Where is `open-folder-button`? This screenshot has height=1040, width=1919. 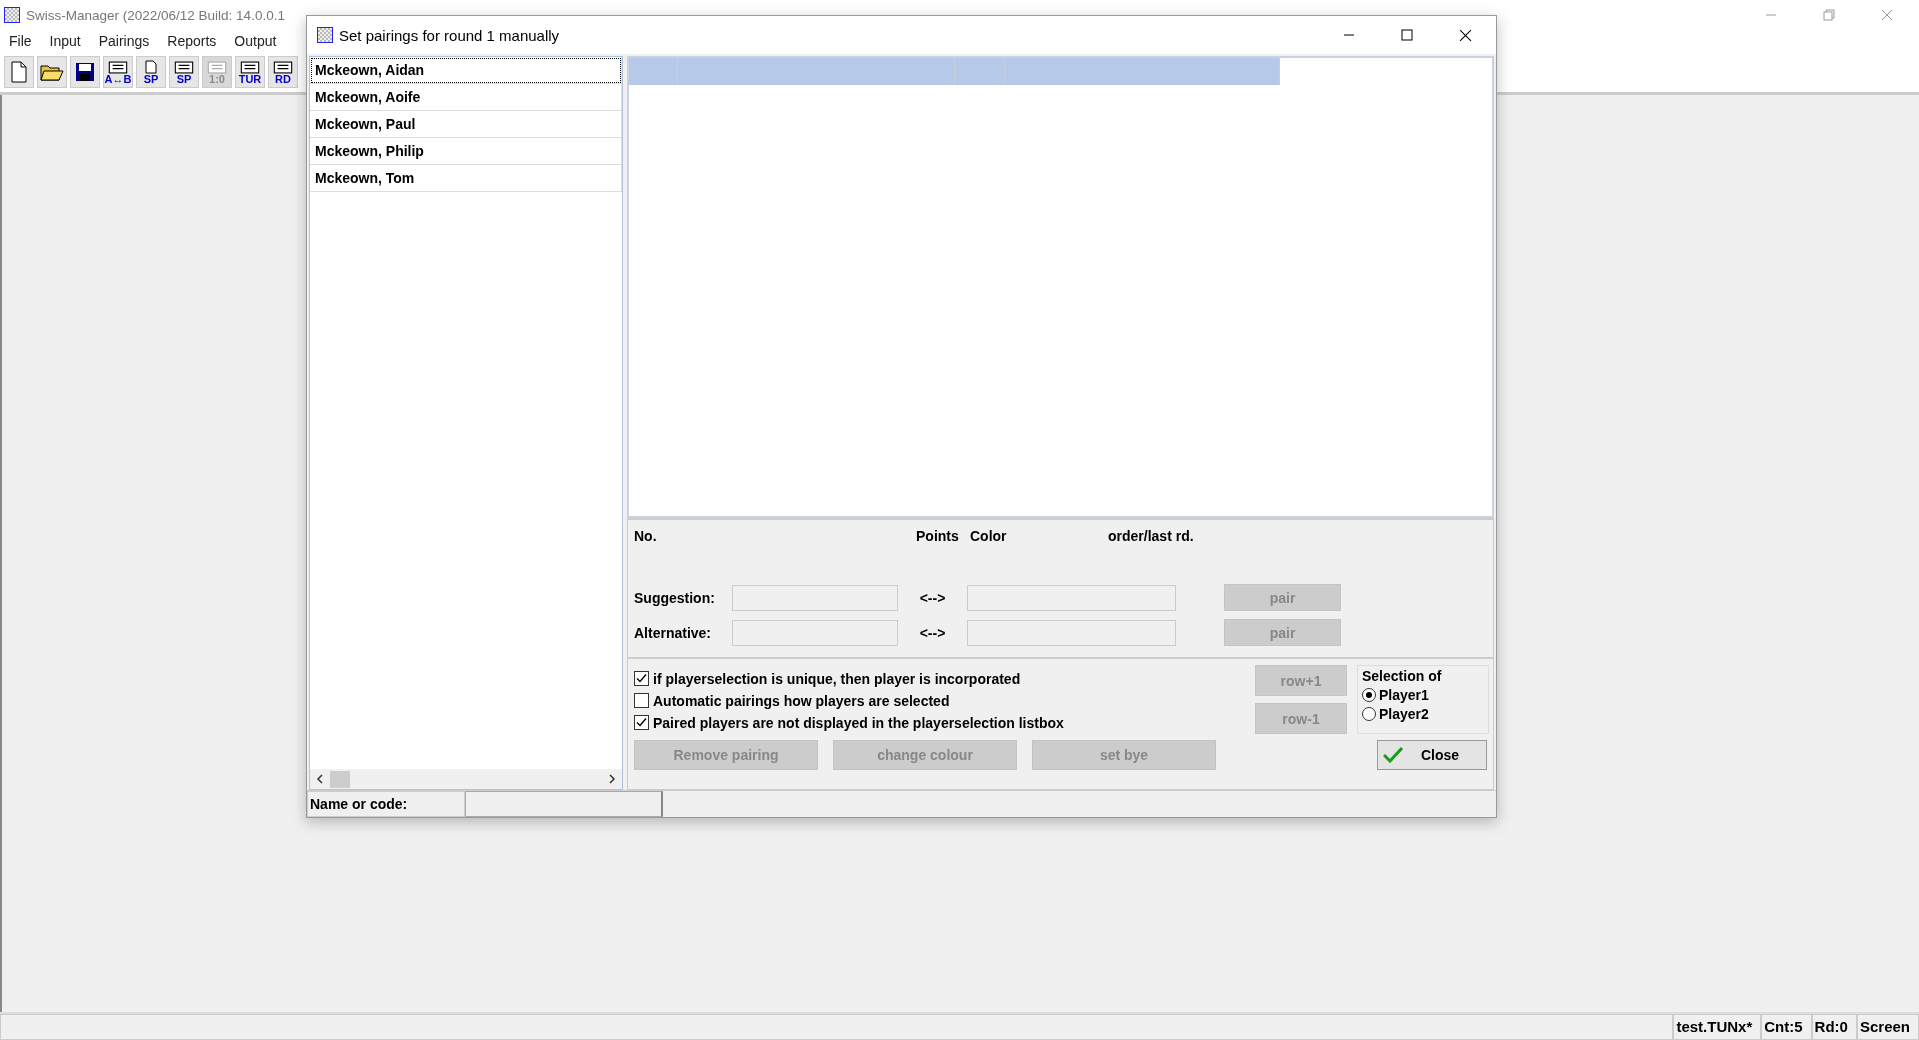 open-folder-button is located at coordinates (52, 72).